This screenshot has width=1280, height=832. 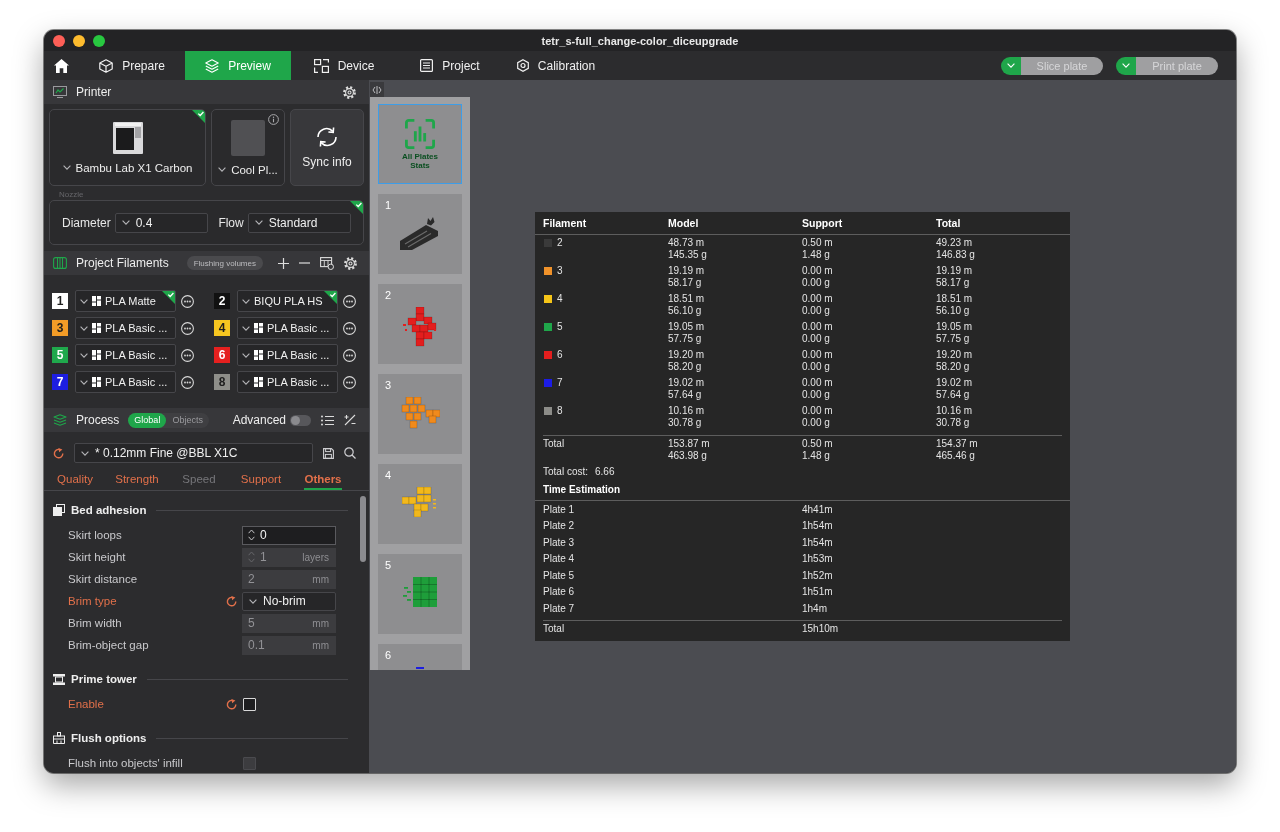 What do you see at coordinates (363, 529) in the screenshot?
I see `scrollbar-thumb` at bounding box center [363, 529].